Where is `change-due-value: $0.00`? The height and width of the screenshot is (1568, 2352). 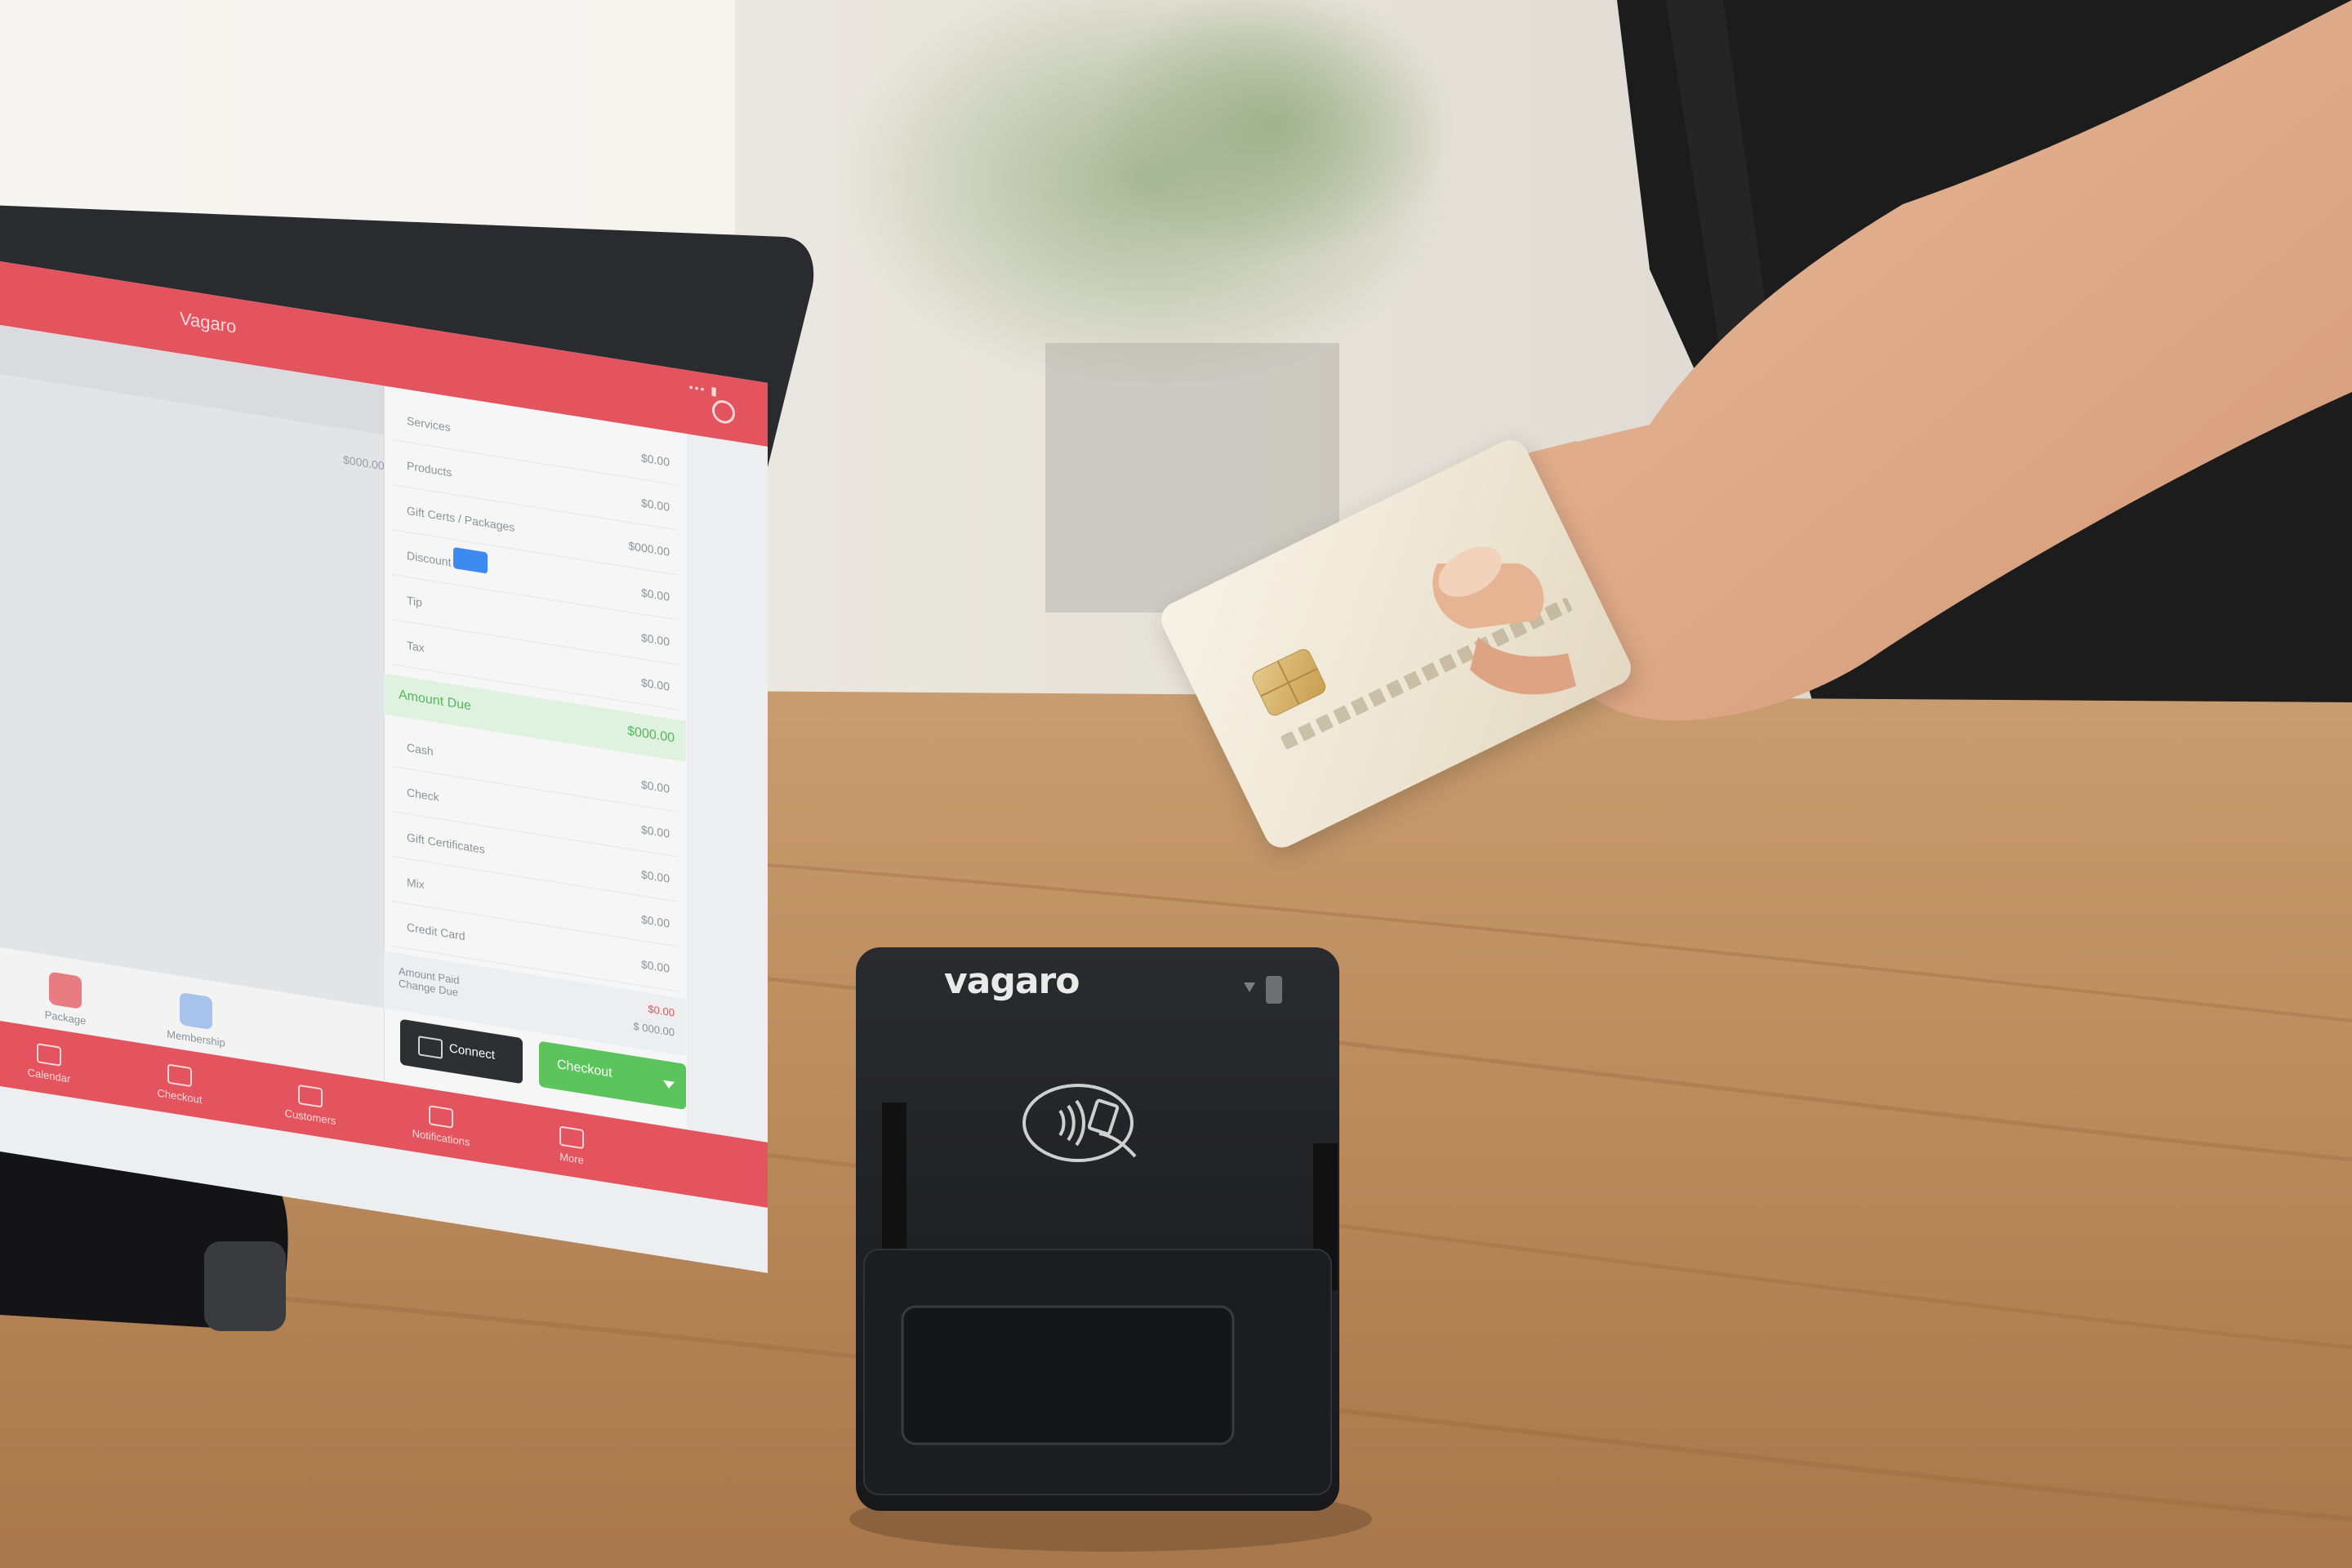
change-due-value: $0.00 is located at coordinates (661, 1010).